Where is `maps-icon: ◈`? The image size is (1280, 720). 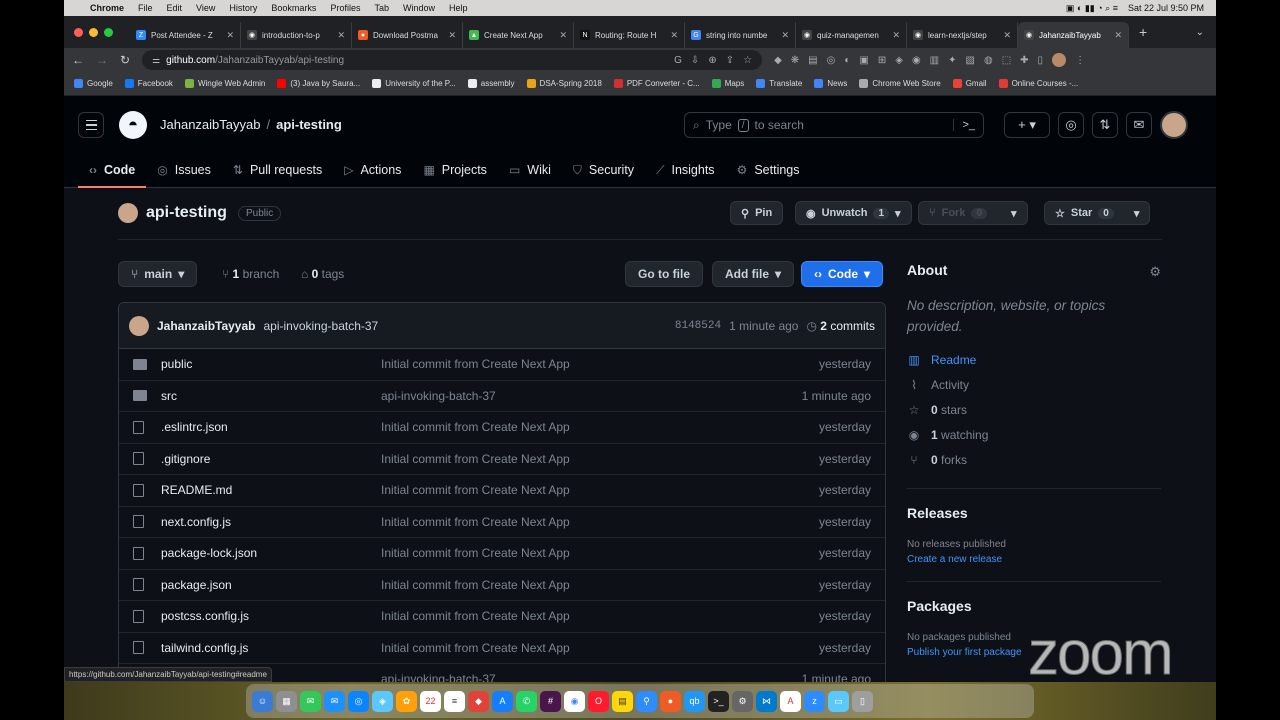
maps-icon: ◈ is located at coordinates (382, 701).